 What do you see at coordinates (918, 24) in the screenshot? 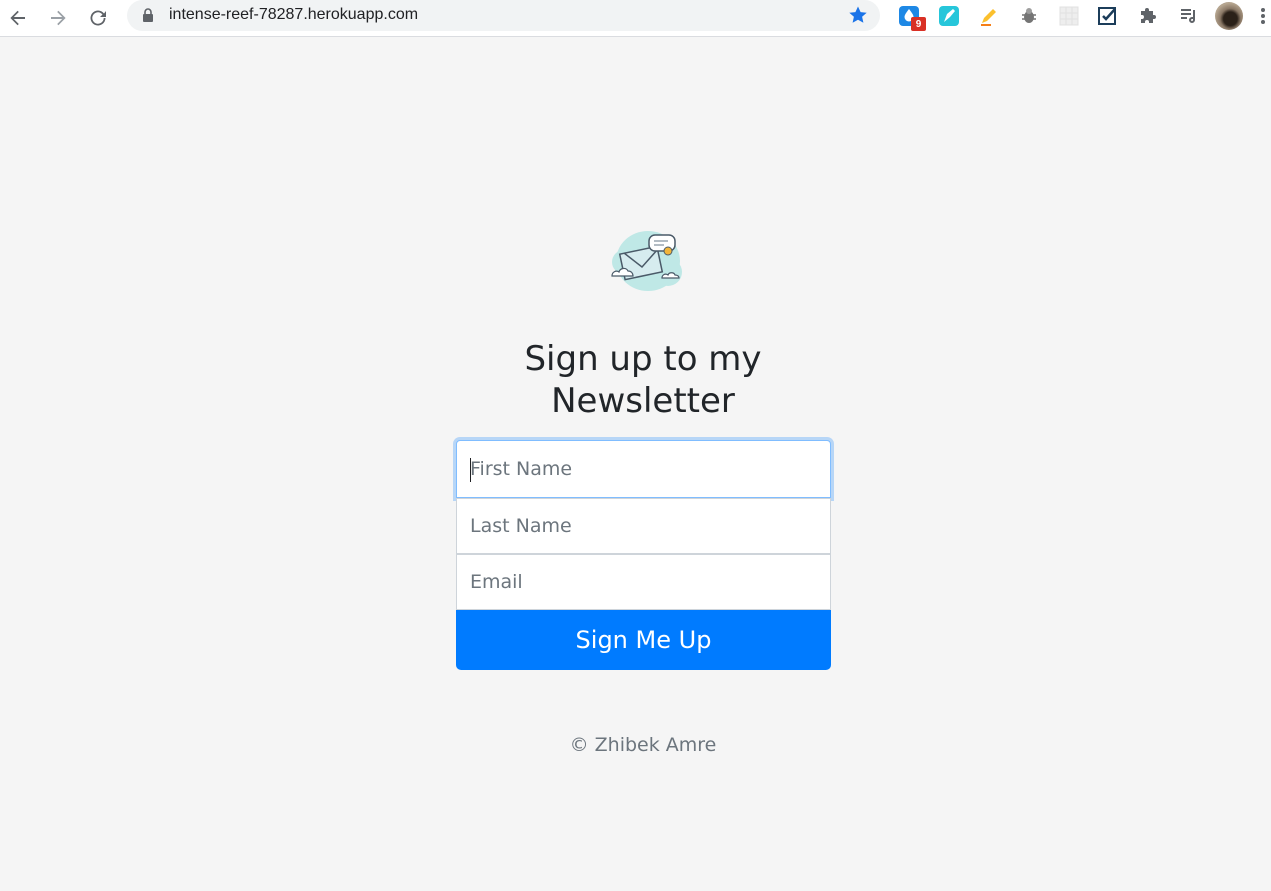
I see `extension-badge: 9` at bounding box center [918, 24].